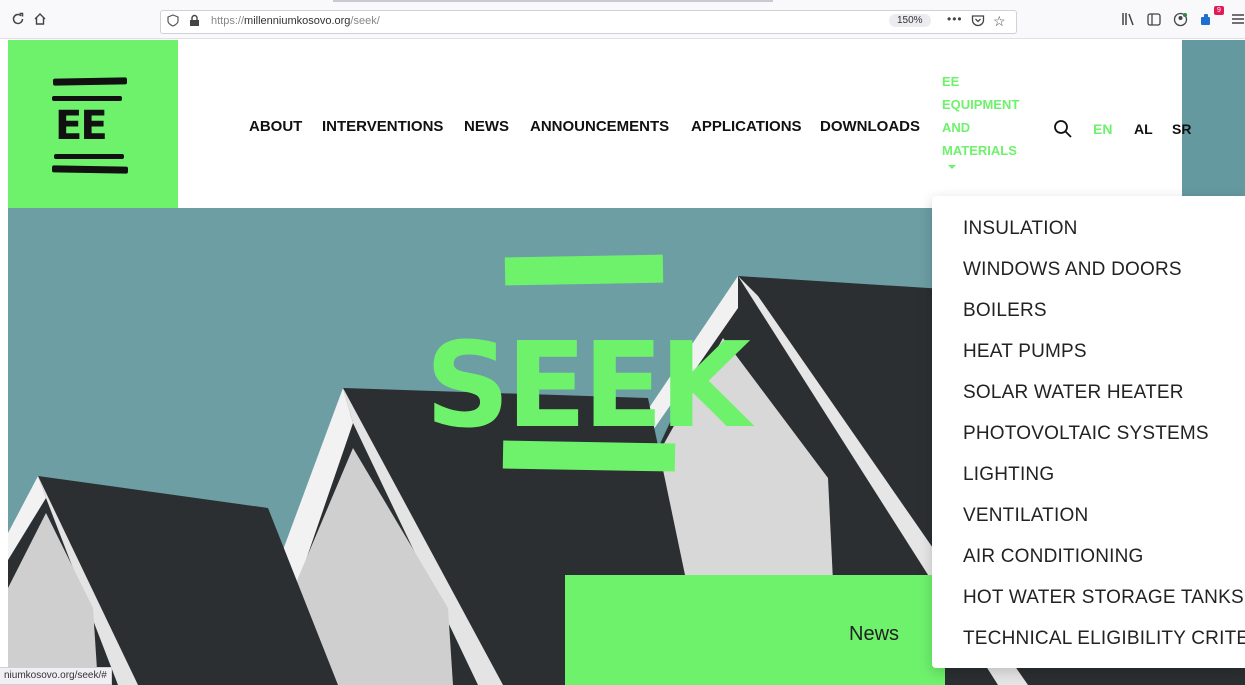 Image resolution: width=1245 pixels, height=685 pixels. What do you see at coordinates (951, 81) in the screenshot?
I see `nav-ee-line: EE` at bounding box center [951, 81].